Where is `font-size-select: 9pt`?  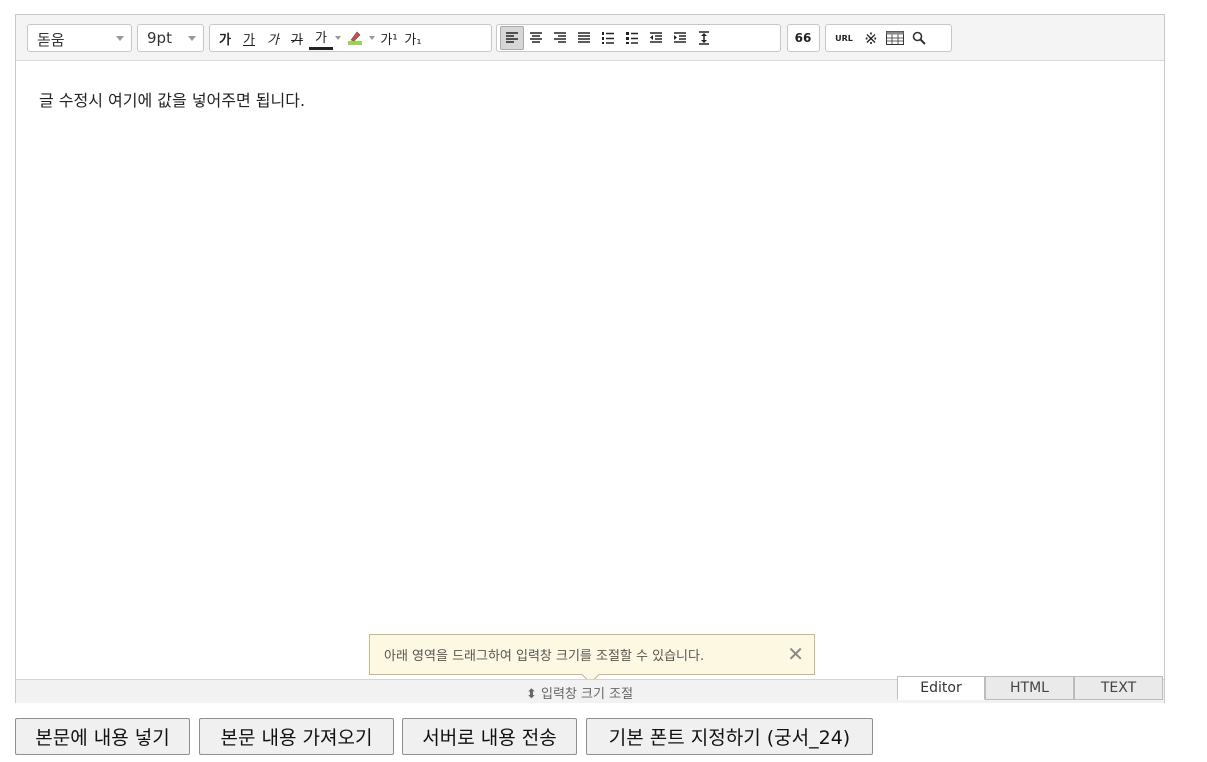 font-size-select: 9pt is located at coordinates (170, 38).